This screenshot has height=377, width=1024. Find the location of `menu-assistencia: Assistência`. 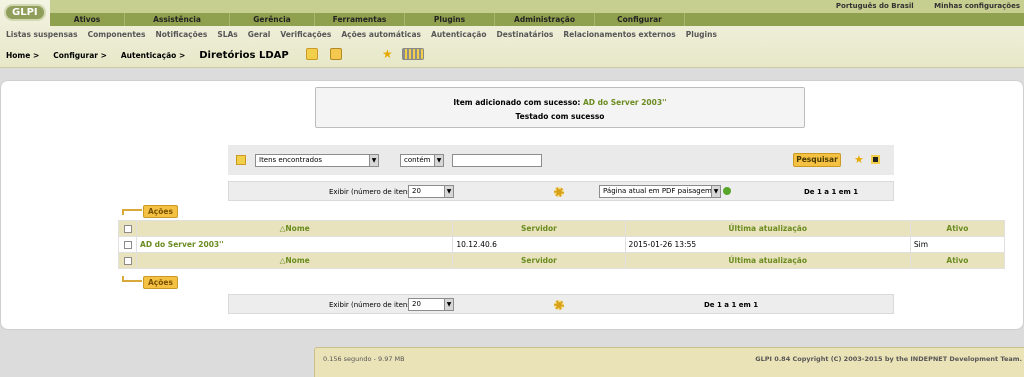

menu-assistencia: Assistência is located at coordinates (177, 19).